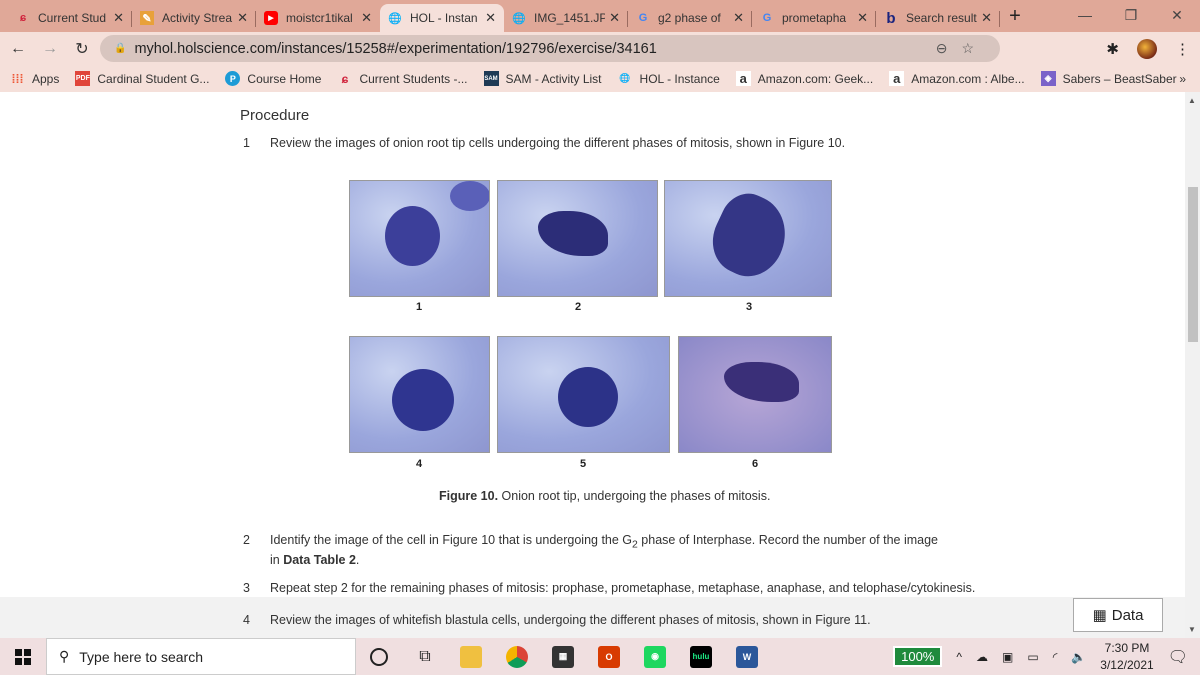 The height and width of the screenshot is (675, 1200). I want to click on wifi-icon: ◜, so click(1055, 657).